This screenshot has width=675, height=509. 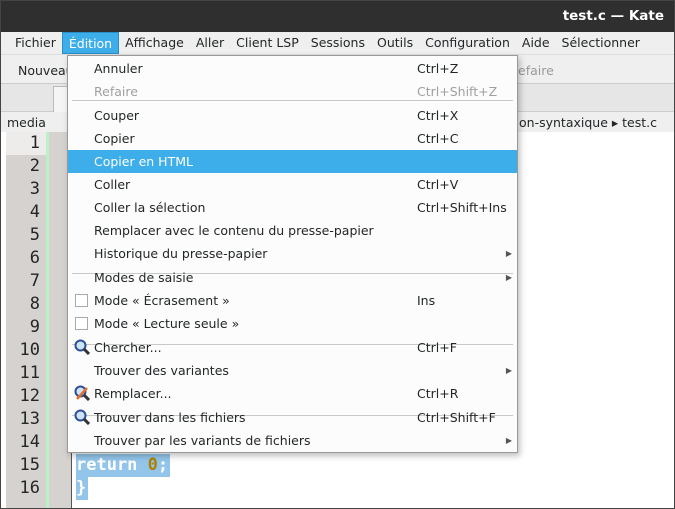 What do you see at coordinates (82, 393) in the screenshot?
I see `replace-icon` at bounding box center [82, 393].